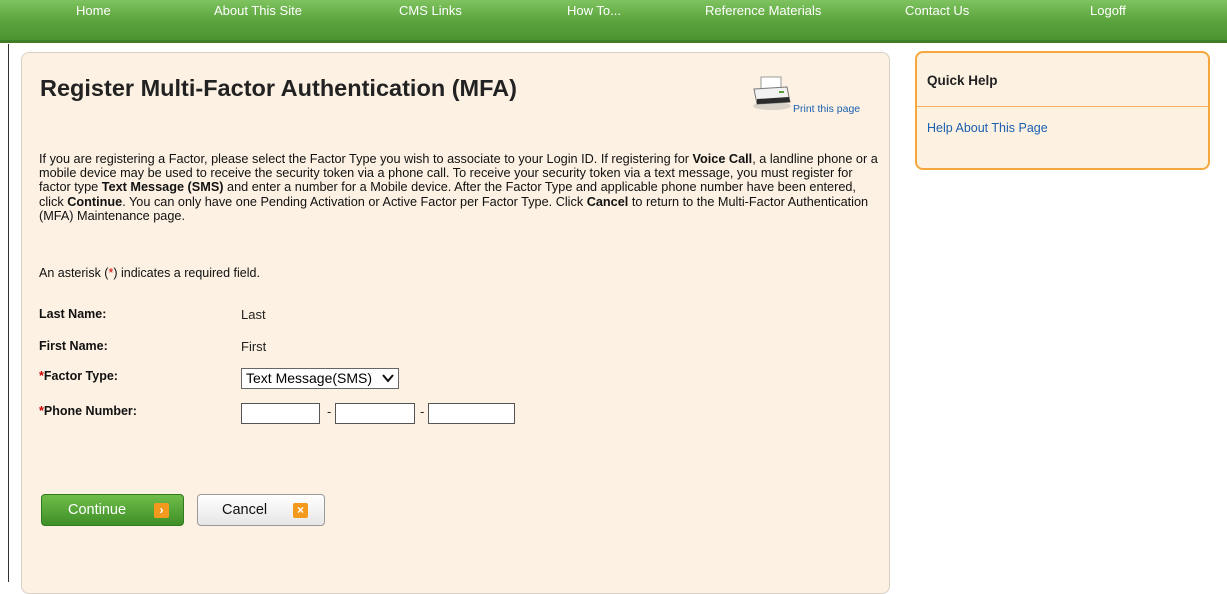 Image resolution: width=1227 pixels, height=594 pixels. Describe the element at coordinates (1062, 110) in the screenshot. I see `quick-help-panel: Quick Help Help About This Page` at that location.